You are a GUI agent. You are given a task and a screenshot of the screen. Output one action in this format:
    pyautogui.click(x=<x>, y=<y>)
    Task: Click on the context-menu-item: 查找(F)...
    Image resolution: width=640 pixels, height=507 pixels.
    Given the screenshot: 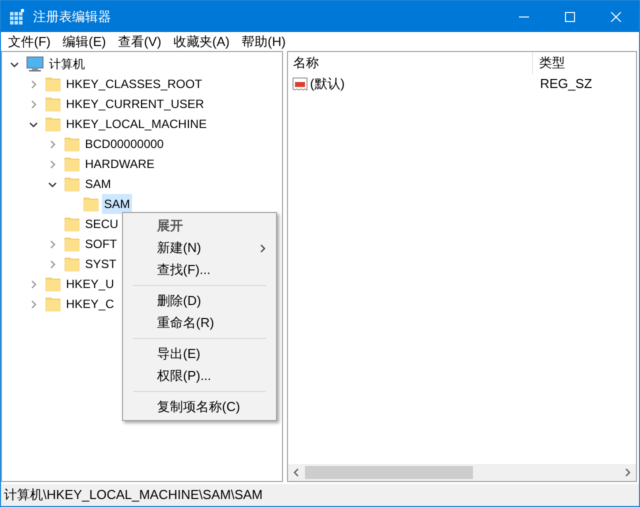 What is the action you would take?
    pyautogui.click(x=199, y=270)
    